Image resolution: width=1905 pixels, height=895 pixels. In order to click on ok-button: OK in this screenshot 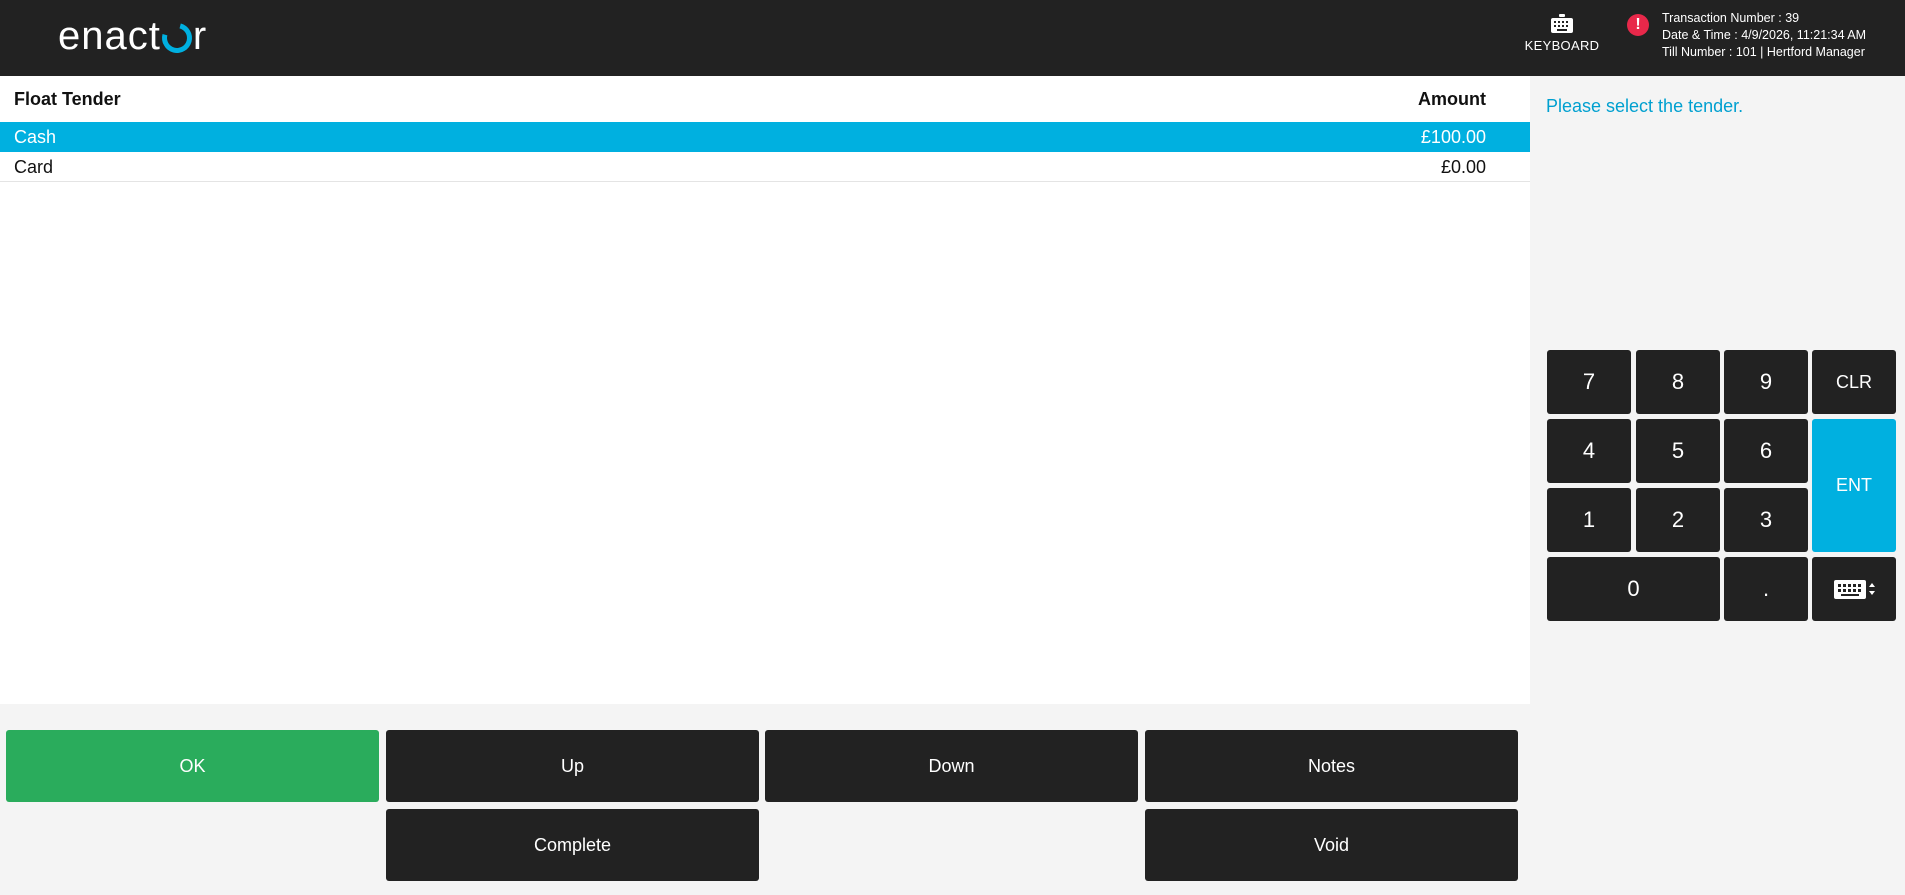, I will do `click(192, 766)`.